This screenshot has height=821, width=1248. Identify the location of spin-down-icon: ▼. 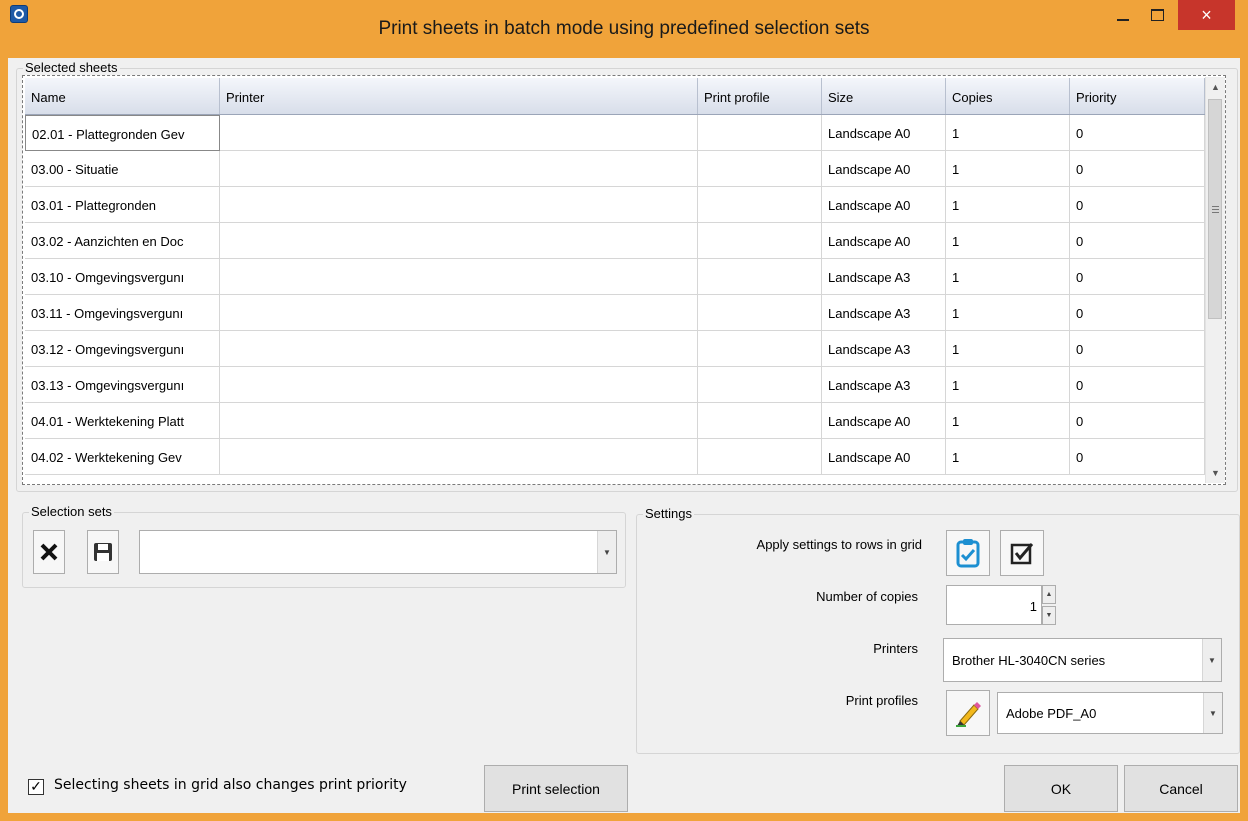
(1049, 615).